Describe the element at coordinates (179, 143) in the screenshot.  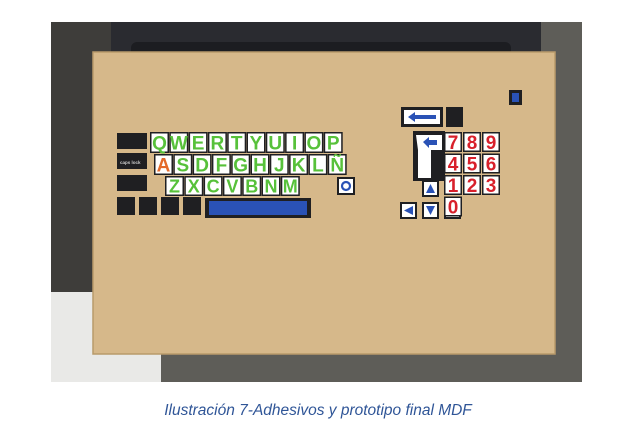
I see `key-w: W` at that location.